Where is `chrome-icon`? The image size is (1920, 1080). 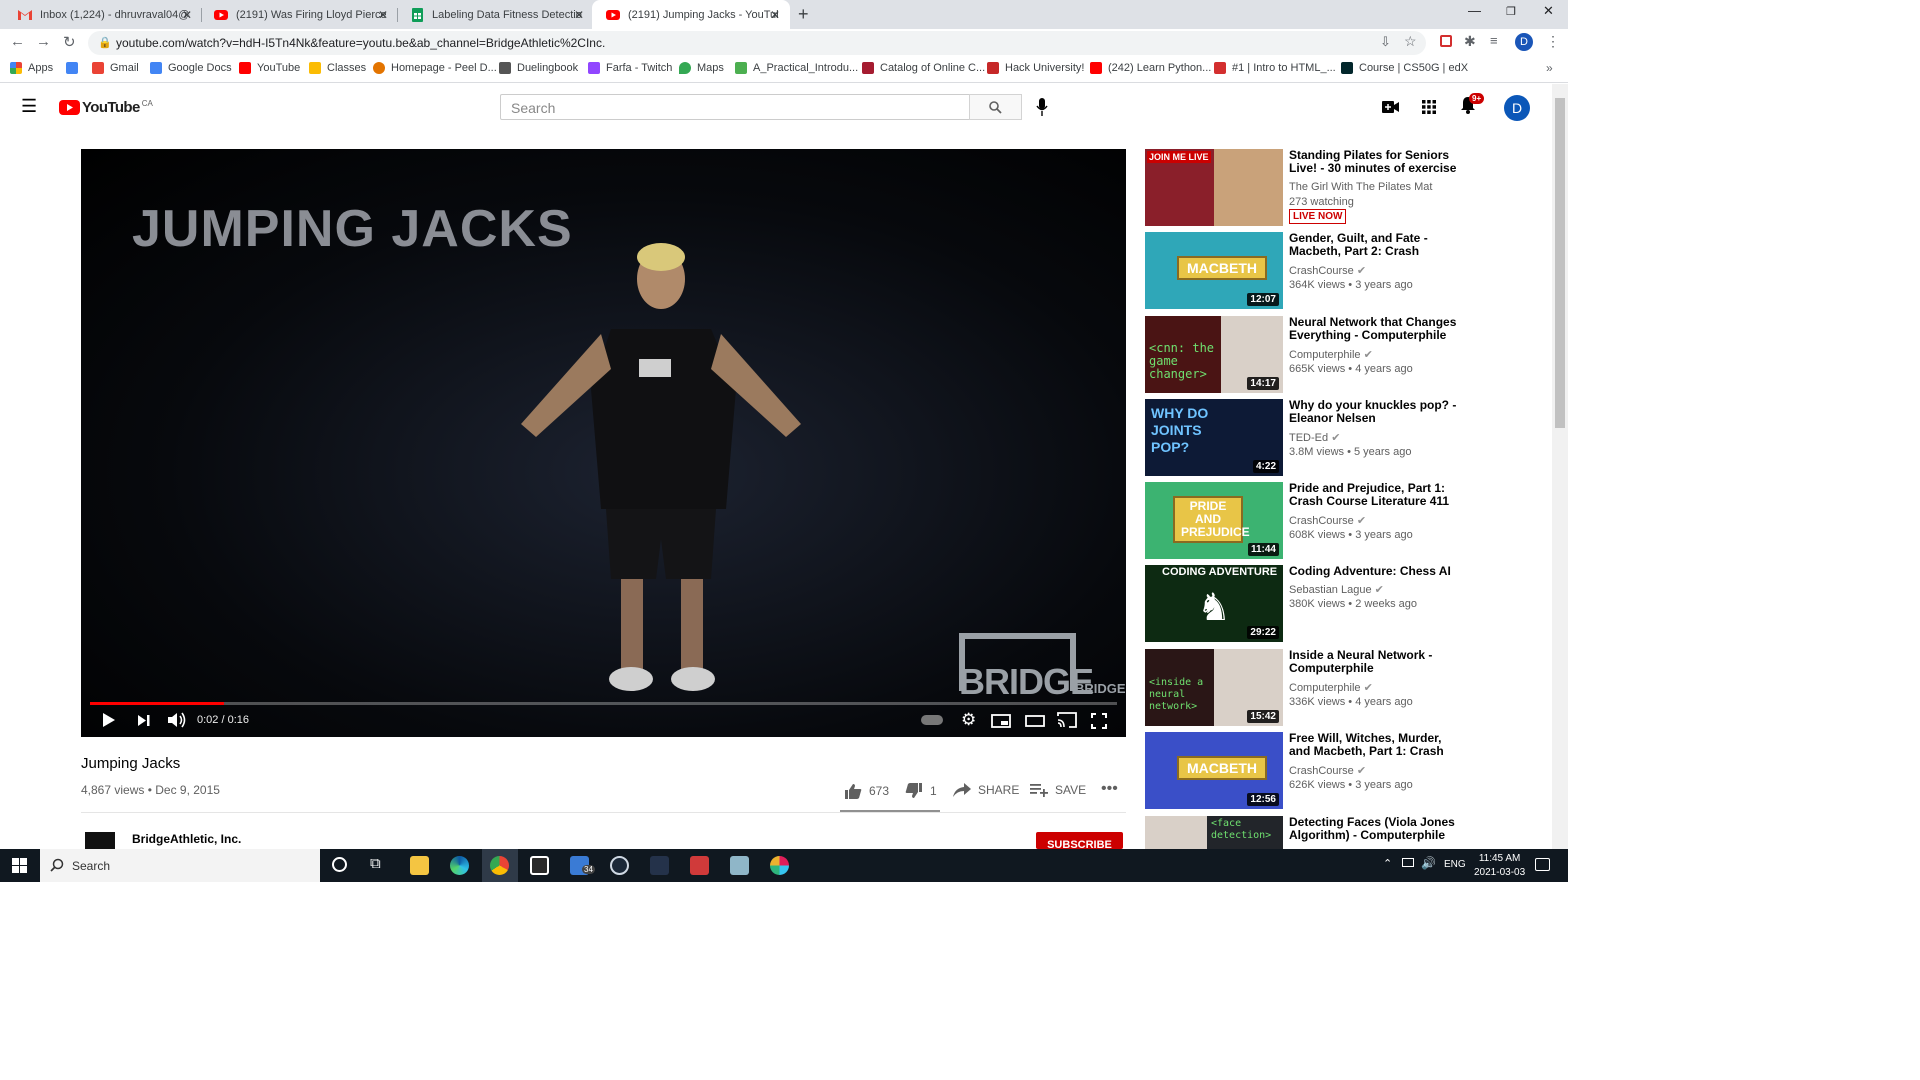
chrome-icon is located at coordinates (499, 865).